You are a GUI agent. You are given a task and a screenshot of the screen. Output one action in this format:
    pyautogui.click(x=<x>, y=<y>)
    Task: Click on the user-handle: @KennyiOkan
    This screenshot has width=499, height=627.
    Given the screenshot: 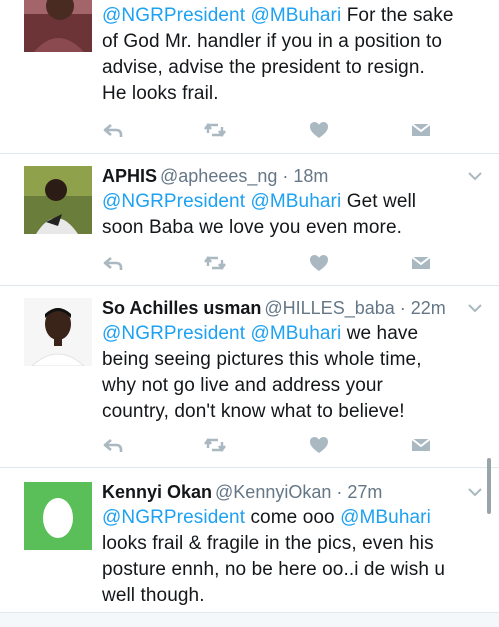 What is the action you would take?
    pyautogui.click(x=273, y=492)
    